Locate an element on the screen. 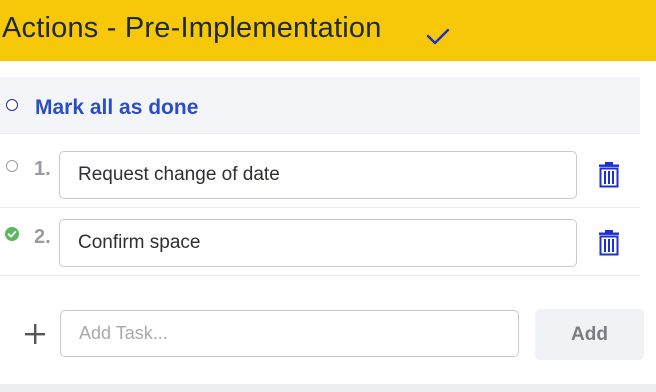  plus-icon is located at coordinates (35, 334).